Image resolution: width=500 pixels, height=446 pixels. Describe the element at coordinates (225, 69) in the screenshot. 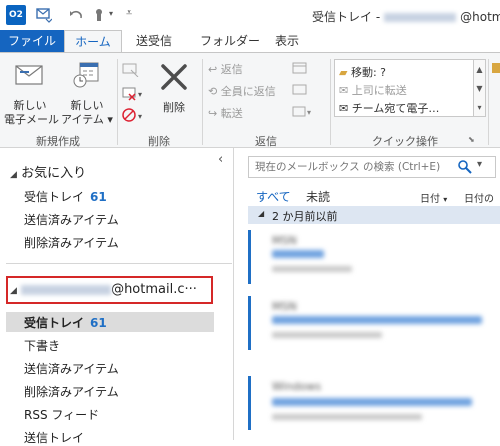

I see `reply-button: ↩ 返信` at that location.